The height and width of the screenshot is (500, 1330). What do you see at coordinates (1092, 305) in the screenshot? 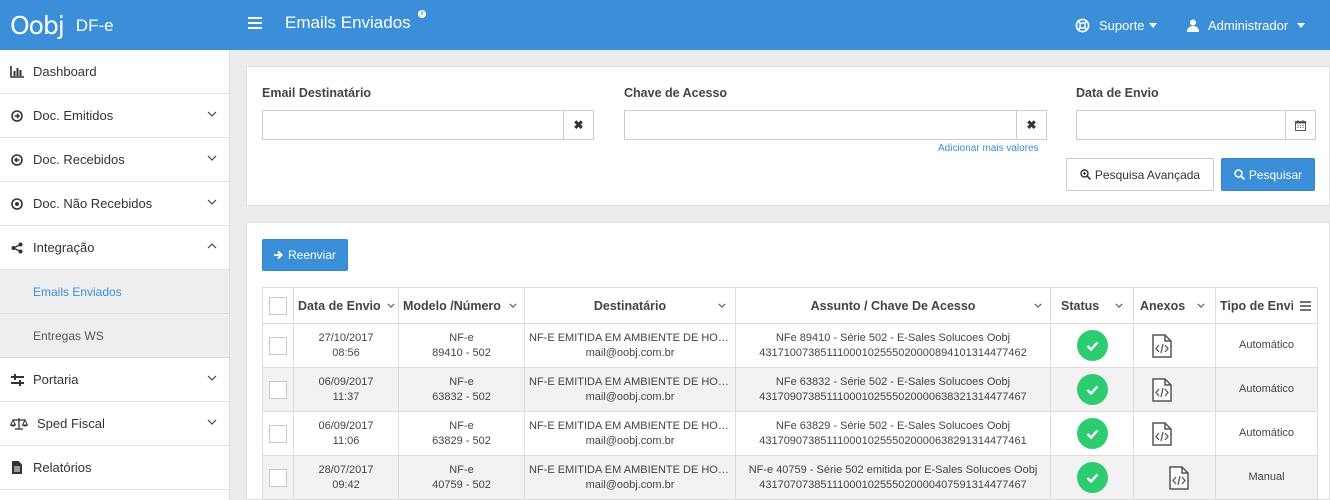
I see `col-header-status: Status` at bounding box center [1092, 305].